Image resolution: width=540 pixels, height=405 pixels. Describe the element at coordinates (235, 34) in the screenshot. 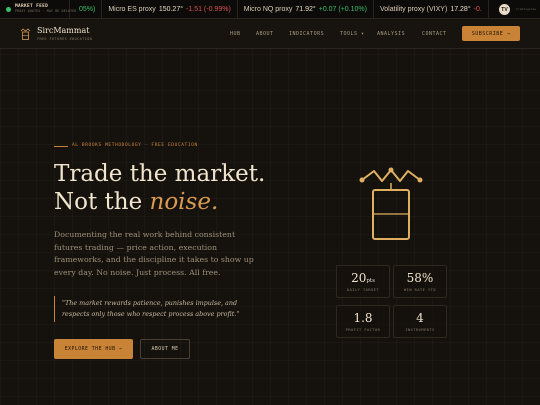

I see `nav-link-hub: HUB` at that location.